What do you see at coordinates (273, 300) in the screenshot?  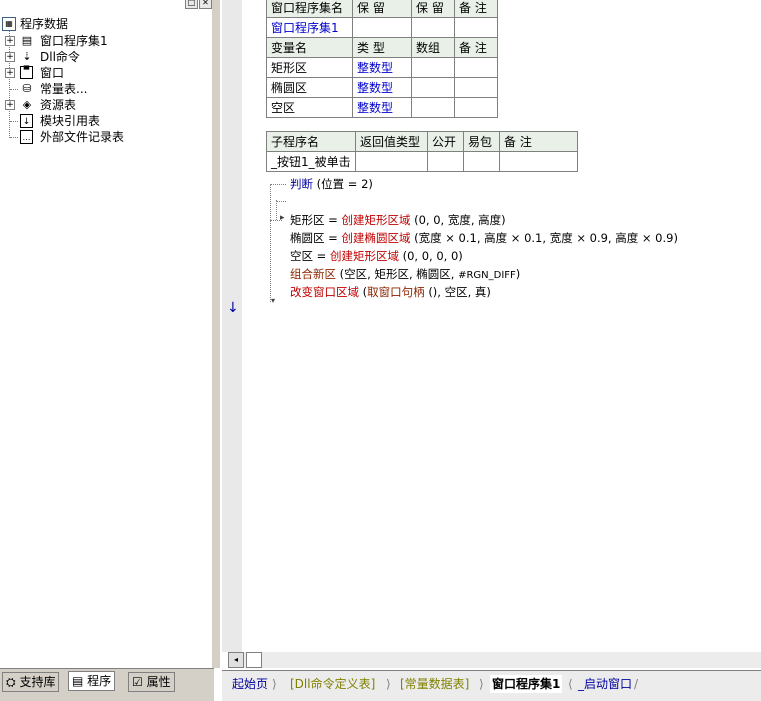 I see `flow-end-arrow-icon: ▾` at bounding box center [273, 300].